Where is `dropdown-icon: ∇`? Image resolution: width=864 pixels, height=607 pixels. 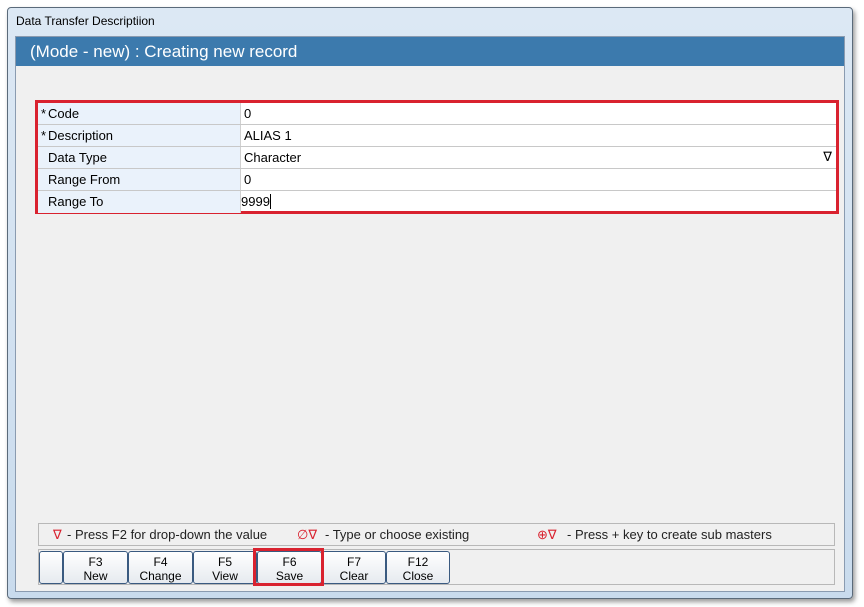
dropdown-icon: ∇ is located at coordinates (827, 157).